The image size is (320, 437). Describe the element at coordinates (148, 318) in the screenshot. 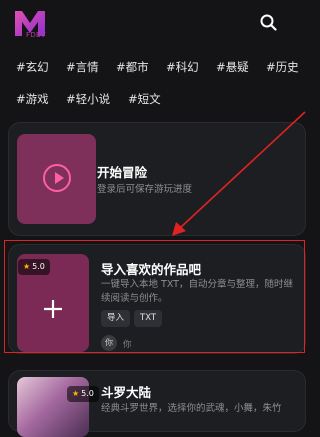

I see `chip-txt: TXT` at that location.